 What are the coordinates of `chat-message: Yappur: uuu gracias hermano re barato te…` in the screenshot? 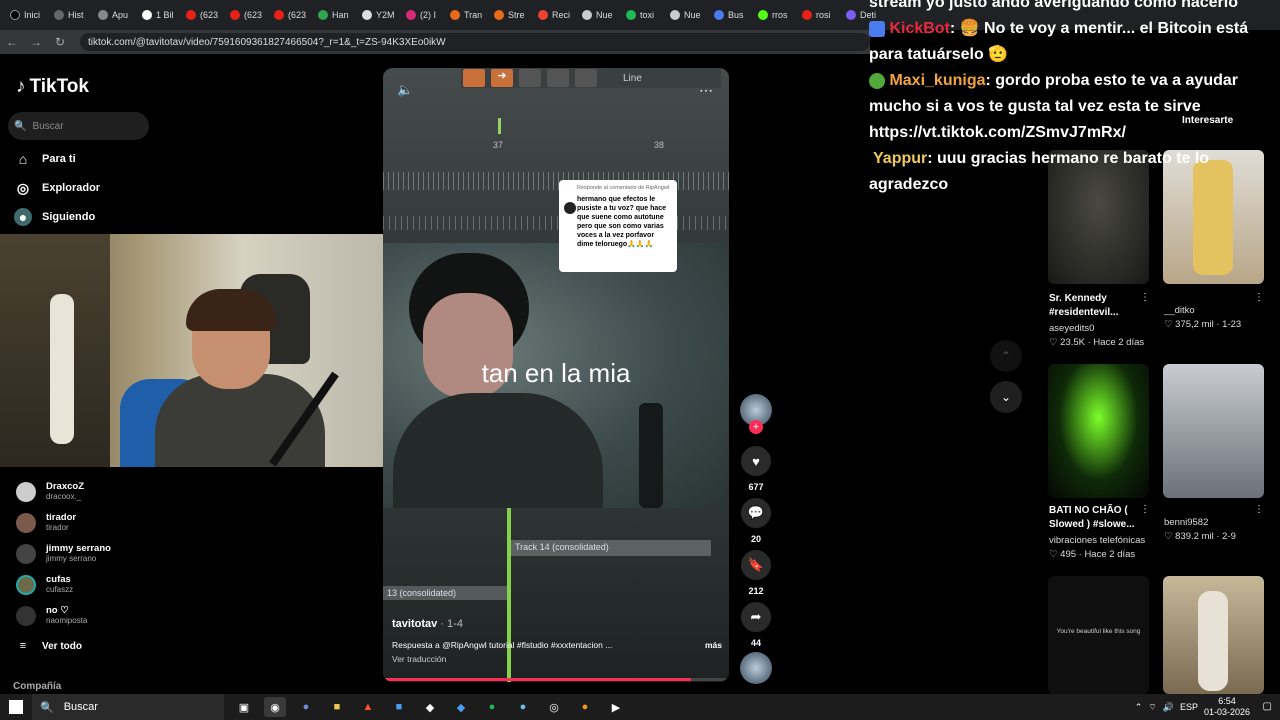 It's located at (1039, 171).